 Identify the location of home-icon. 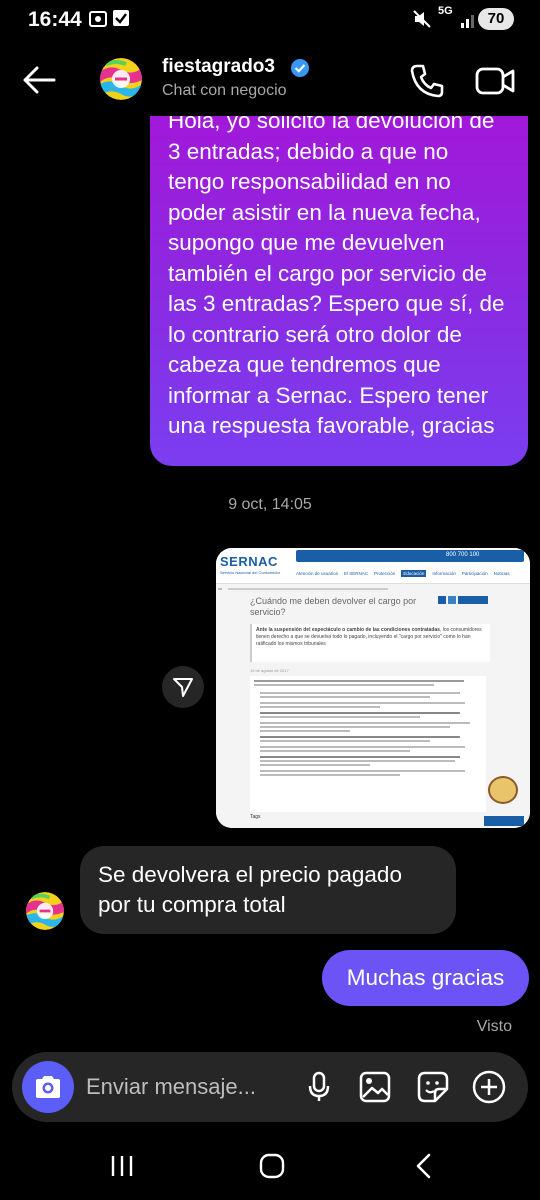
(272, 1166).